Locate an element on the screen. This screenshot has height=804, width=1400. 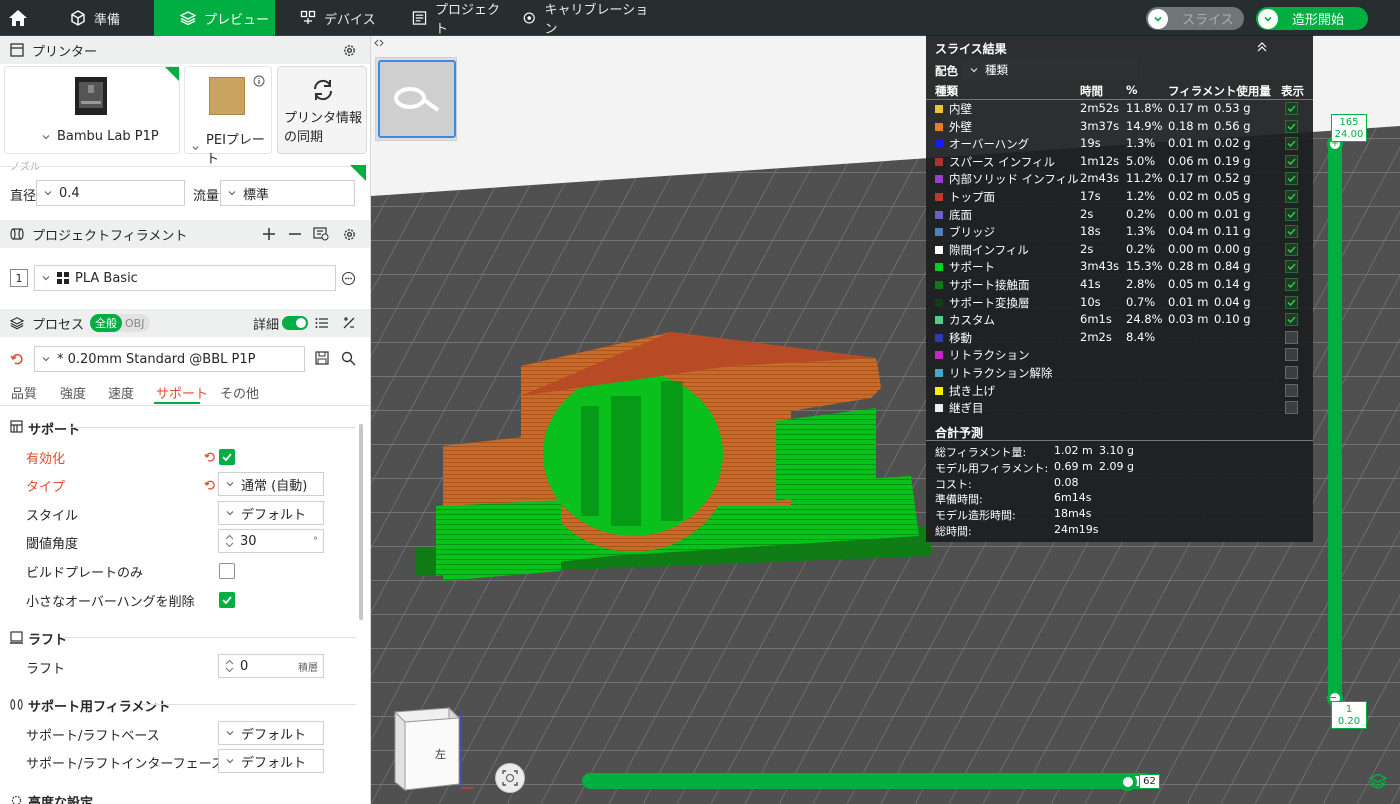
move-slider-track is located at coordinates (867, 781).